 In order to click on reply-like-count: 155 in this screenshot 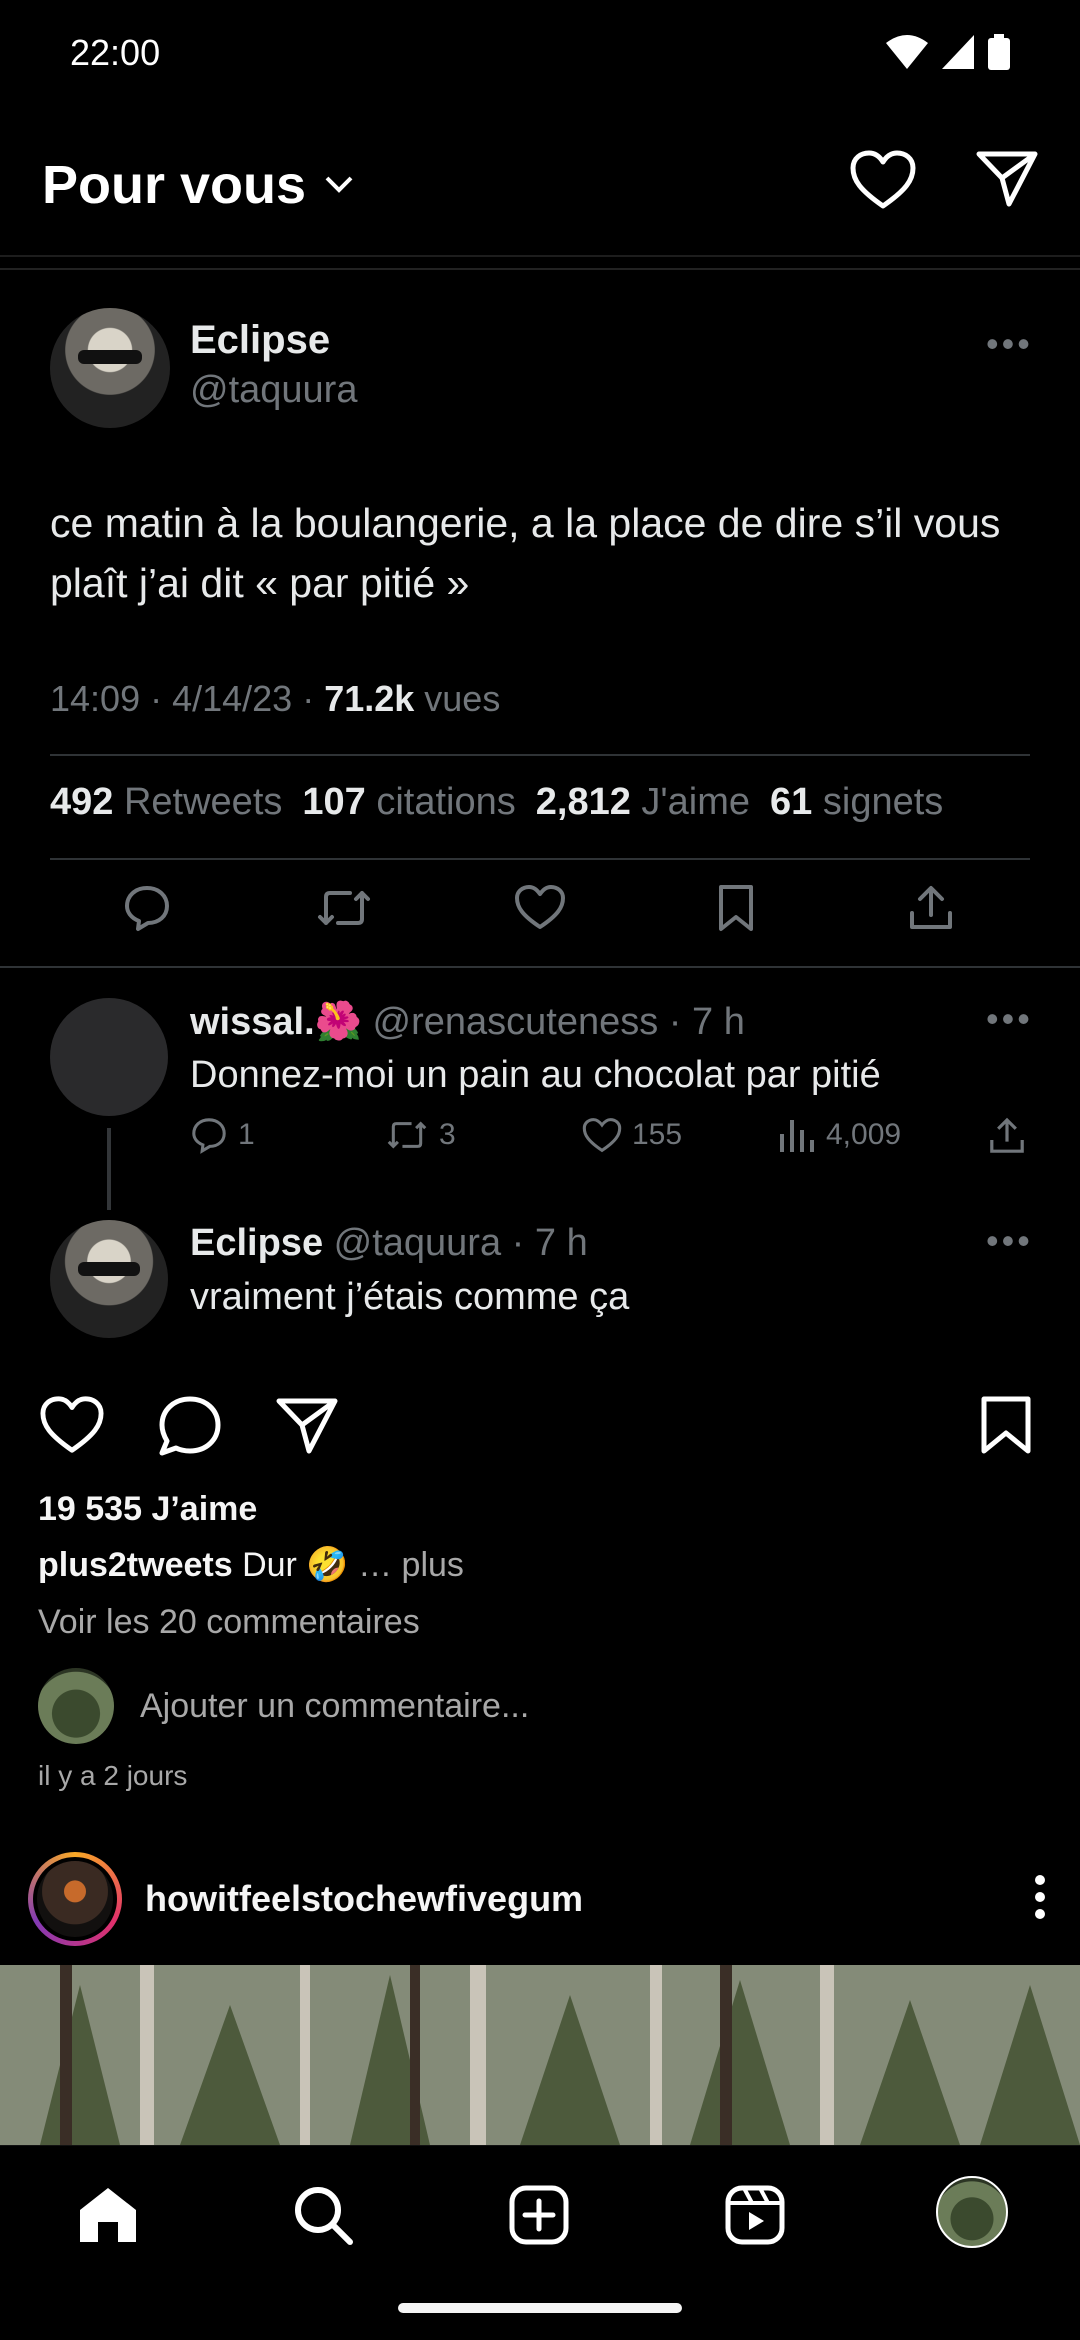, I will do `click(632, 1135)`.